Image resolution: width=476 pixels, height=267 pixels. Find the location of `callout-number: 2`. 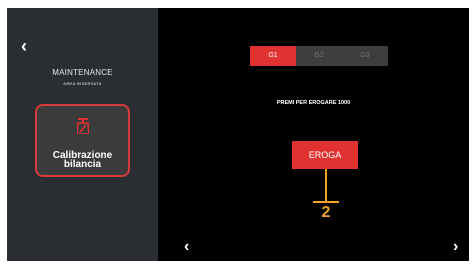

callout-number: 2 is located at coordinates (326, 212).